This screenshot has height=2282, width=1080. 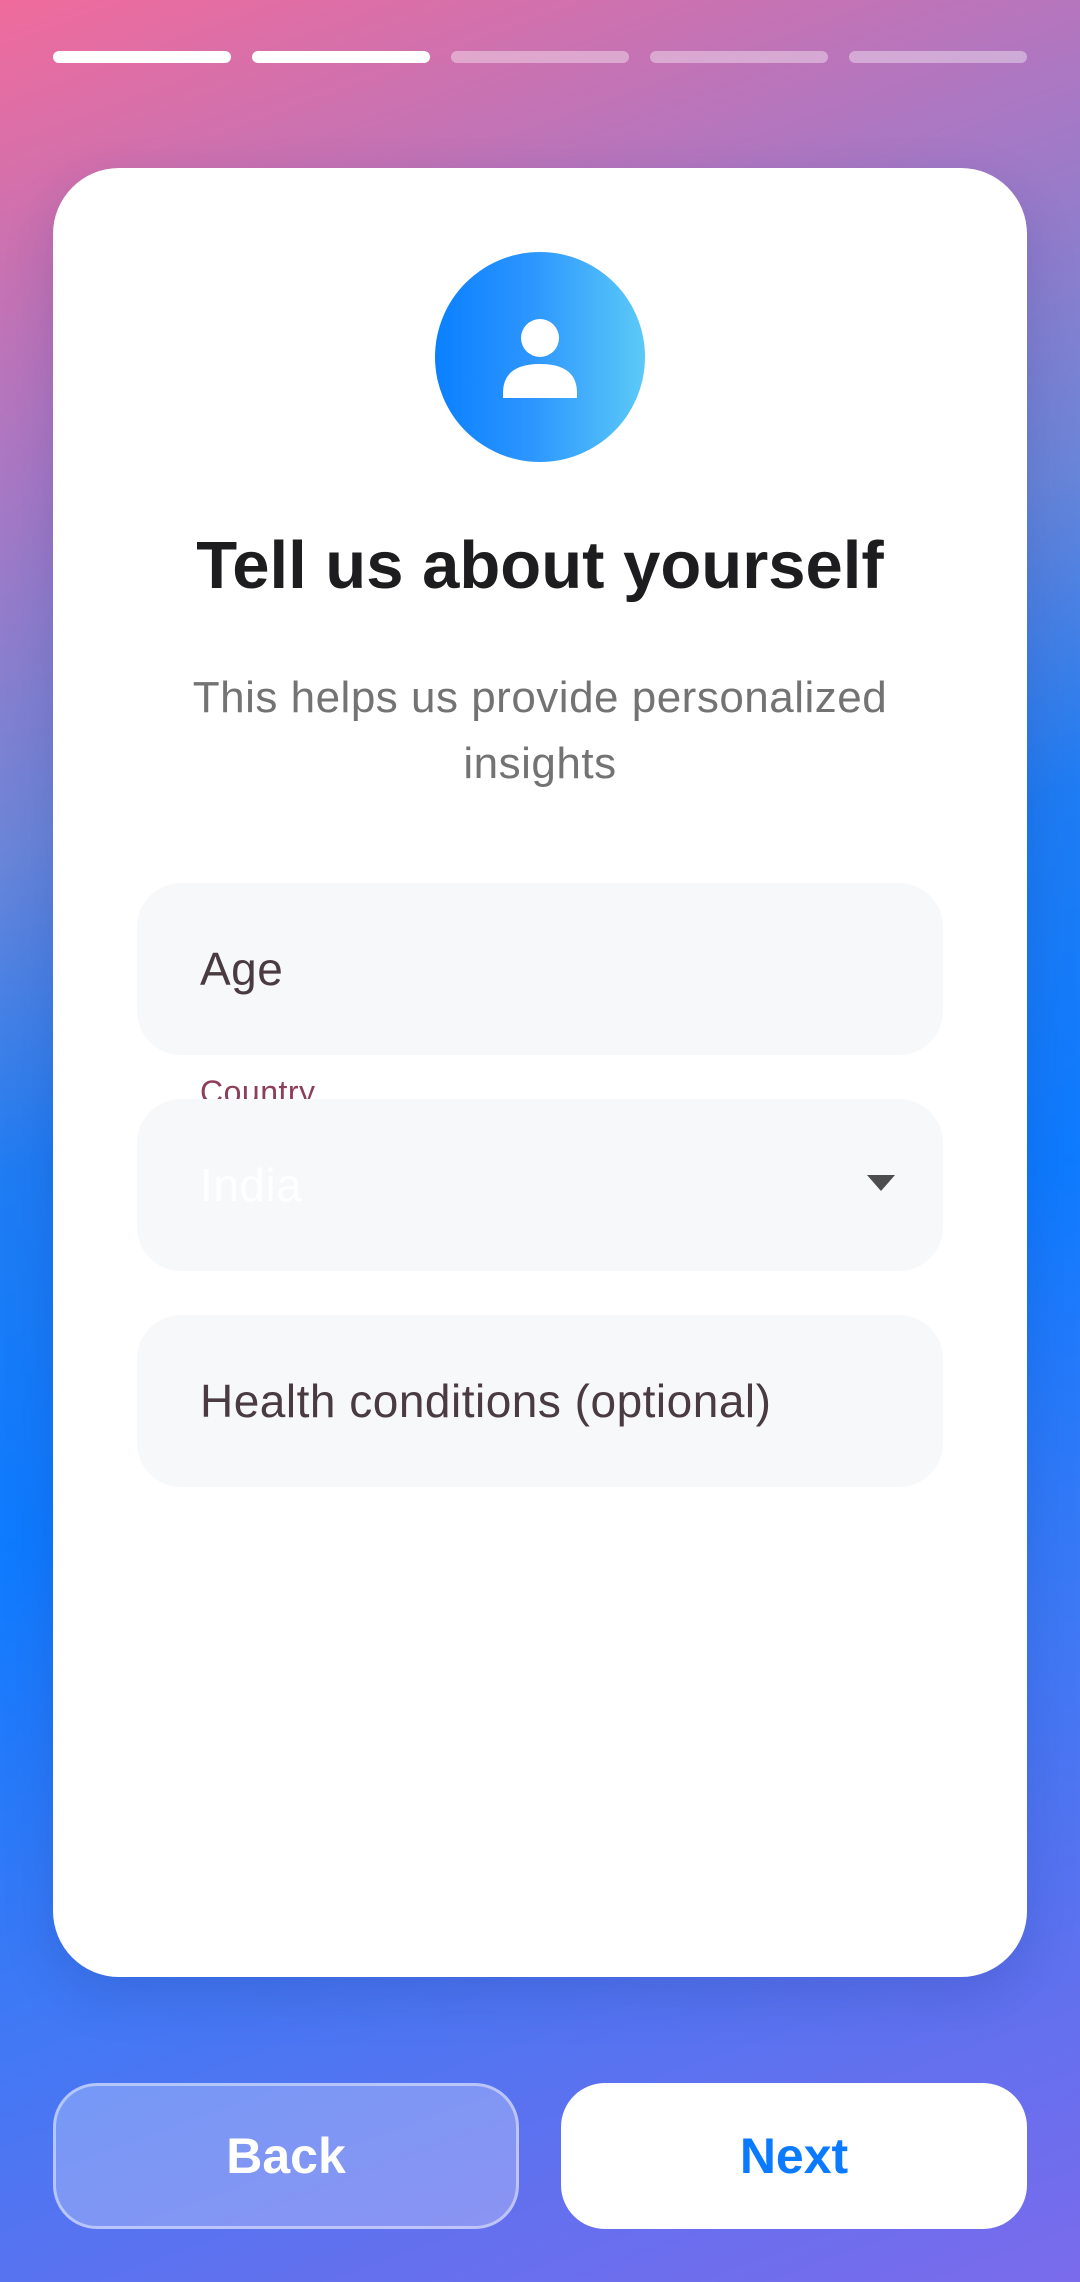 I want to click on step-progress-bar, so click(x=540, y=57).